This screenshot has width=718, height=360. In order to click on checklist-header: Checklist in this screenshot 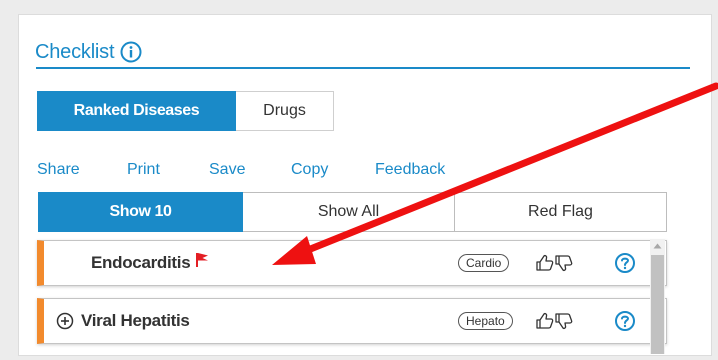, I will do `click(88, 52)`.